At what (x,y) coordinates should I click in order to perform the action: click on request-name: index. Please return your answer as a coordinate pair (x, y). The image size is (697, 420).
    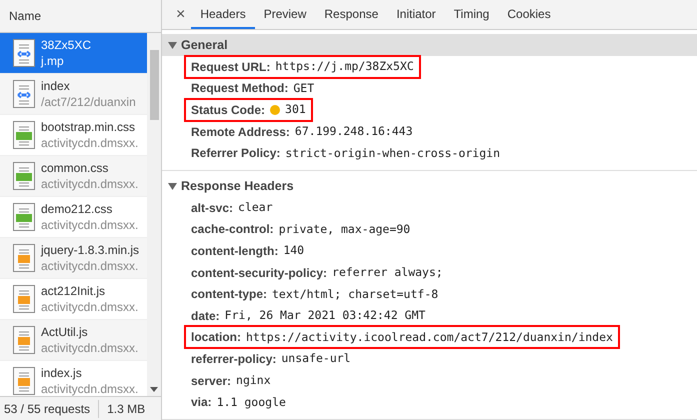
    Looking at the image, I should click on (56, 86).